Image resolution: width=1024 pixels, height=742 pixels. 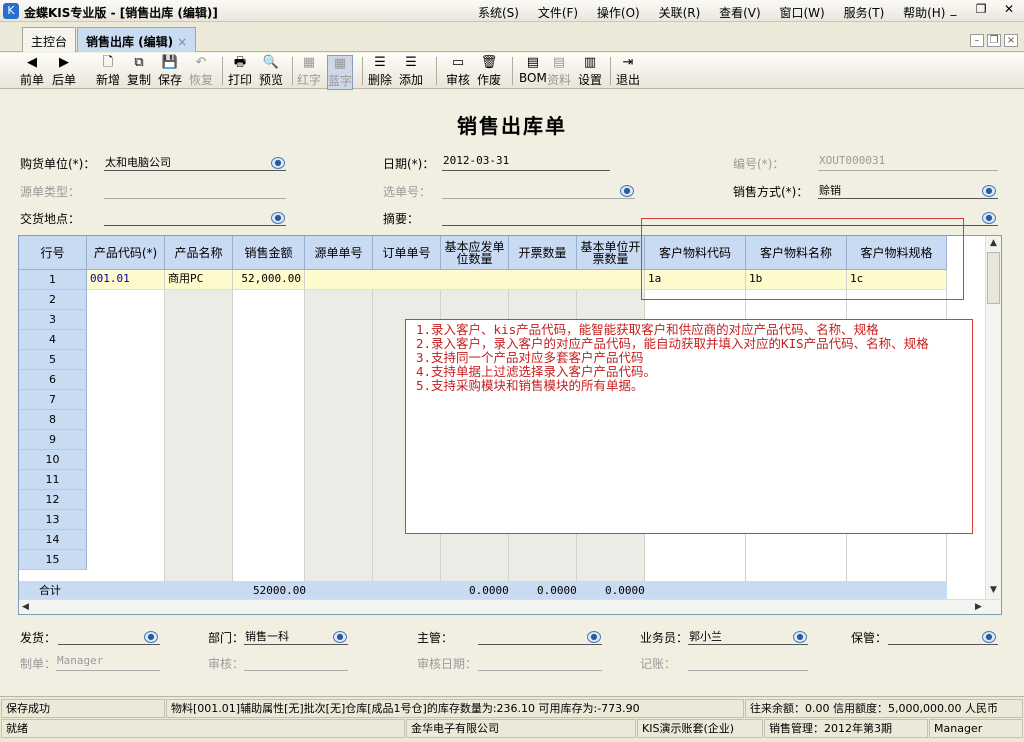 I want to click on red-entry-button: ▦ 红字, so click(x=309, y=71).